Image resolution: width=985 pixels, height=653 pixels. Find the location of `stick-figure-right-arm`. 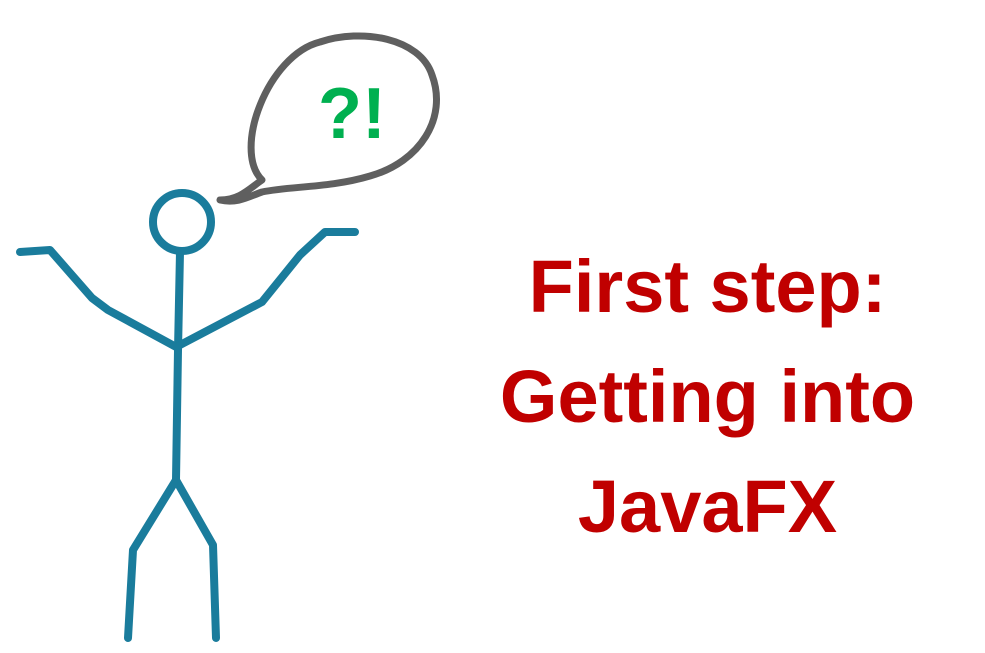

stick-figure-right-arm is located at coordinates (267, 288).